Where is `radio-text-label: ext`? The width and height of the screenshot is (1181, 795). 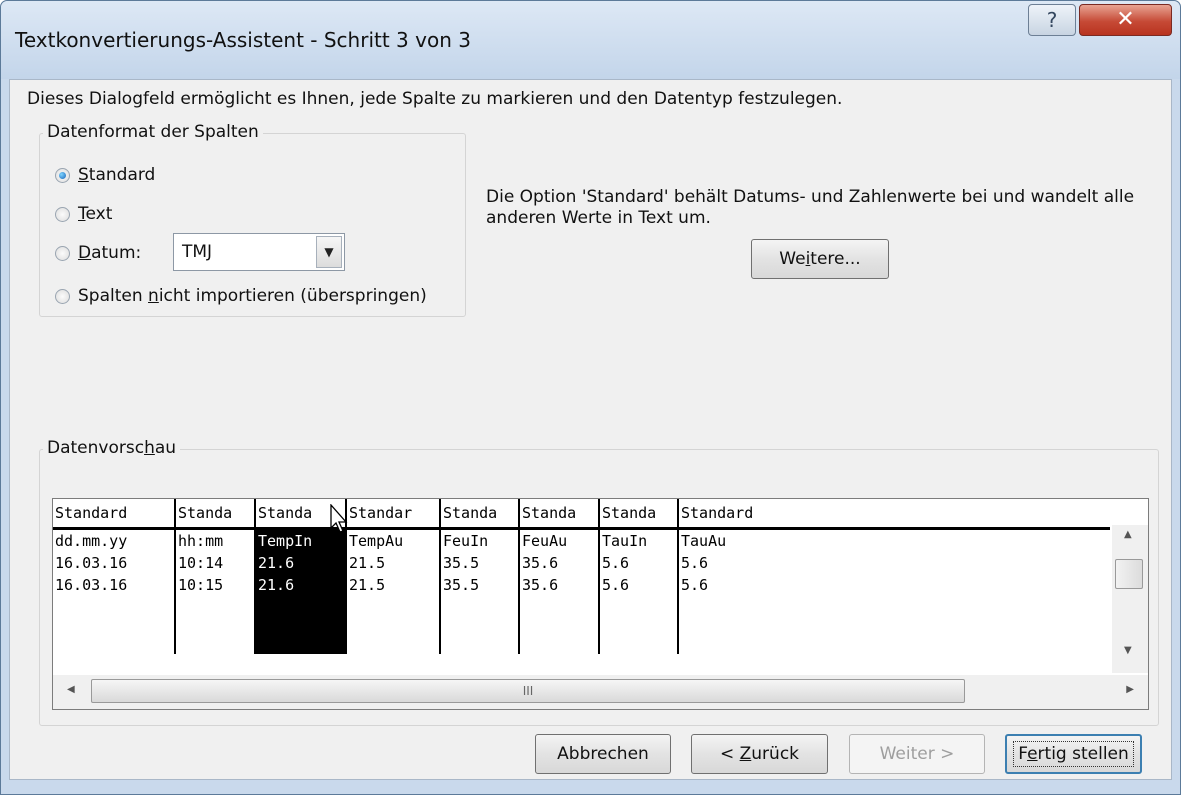 radio-text-label: ext is located at coordinates (99, 214).